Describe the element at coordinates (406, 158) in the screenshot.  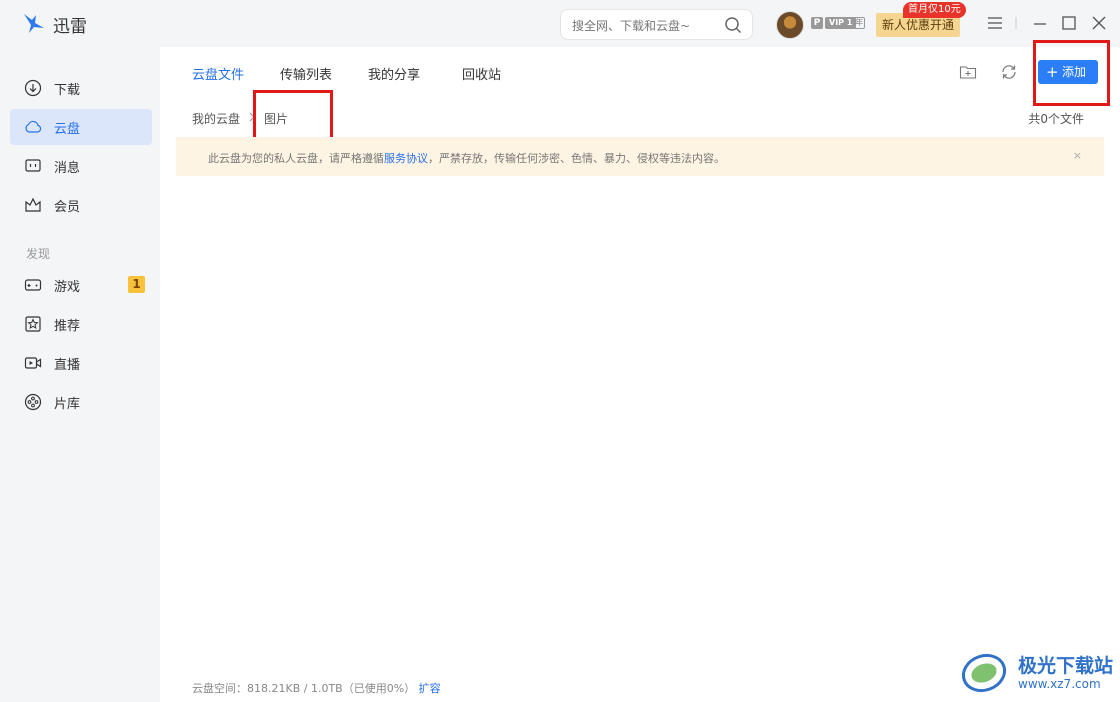
I see `service-agreement-link: 服务协议` at that location.